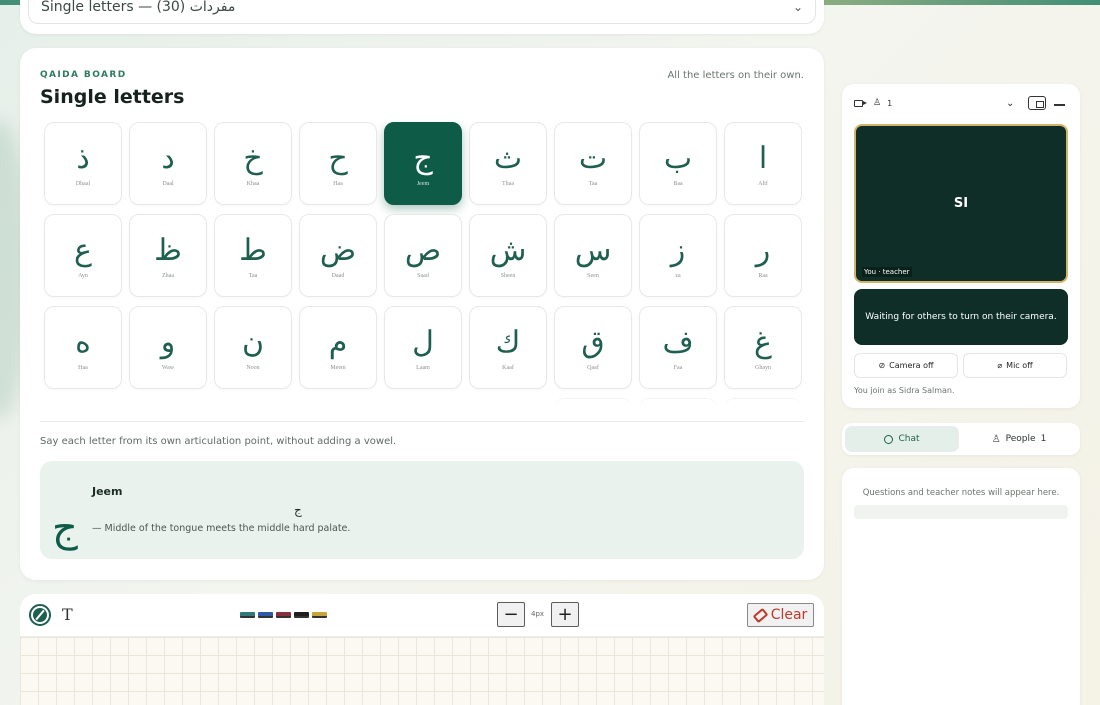 The image size is (1100, 705). Describe the element at coordinates (678, 163) in the screenshot. I see `letter-tile: ب Baa` at that location.